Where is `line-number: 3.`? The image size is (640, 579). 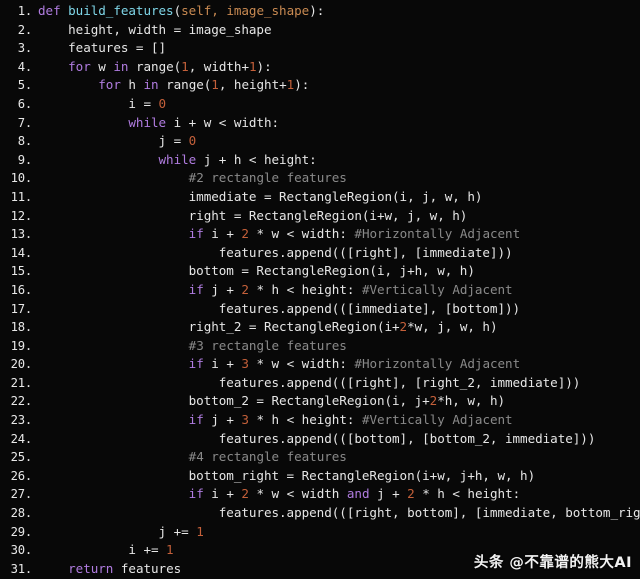 line-number: 3. is located at coordinates (24, 48).